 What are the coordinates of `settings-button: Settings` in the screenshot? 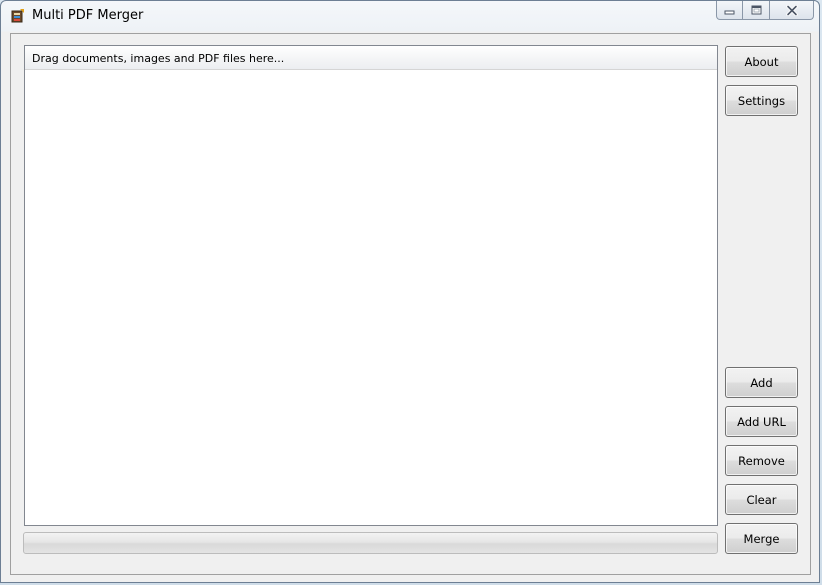 It's located at (761, 100).